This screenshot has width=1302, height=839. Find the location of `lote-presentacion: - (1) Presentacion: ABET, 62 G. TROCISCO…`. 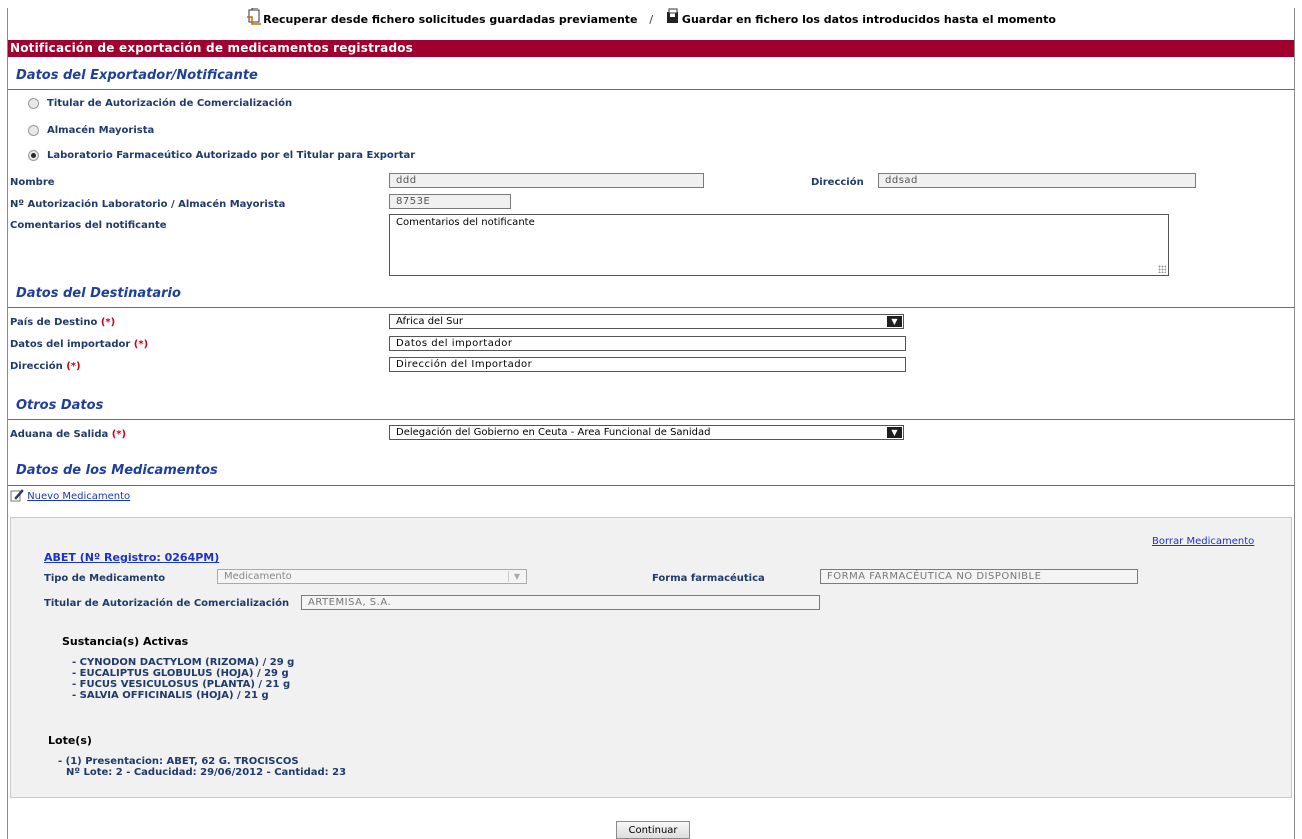

lote-presentacion: - (1) Presentacion: ABET, 62 G. TROCISCO… is located at coordinates (178, 761).